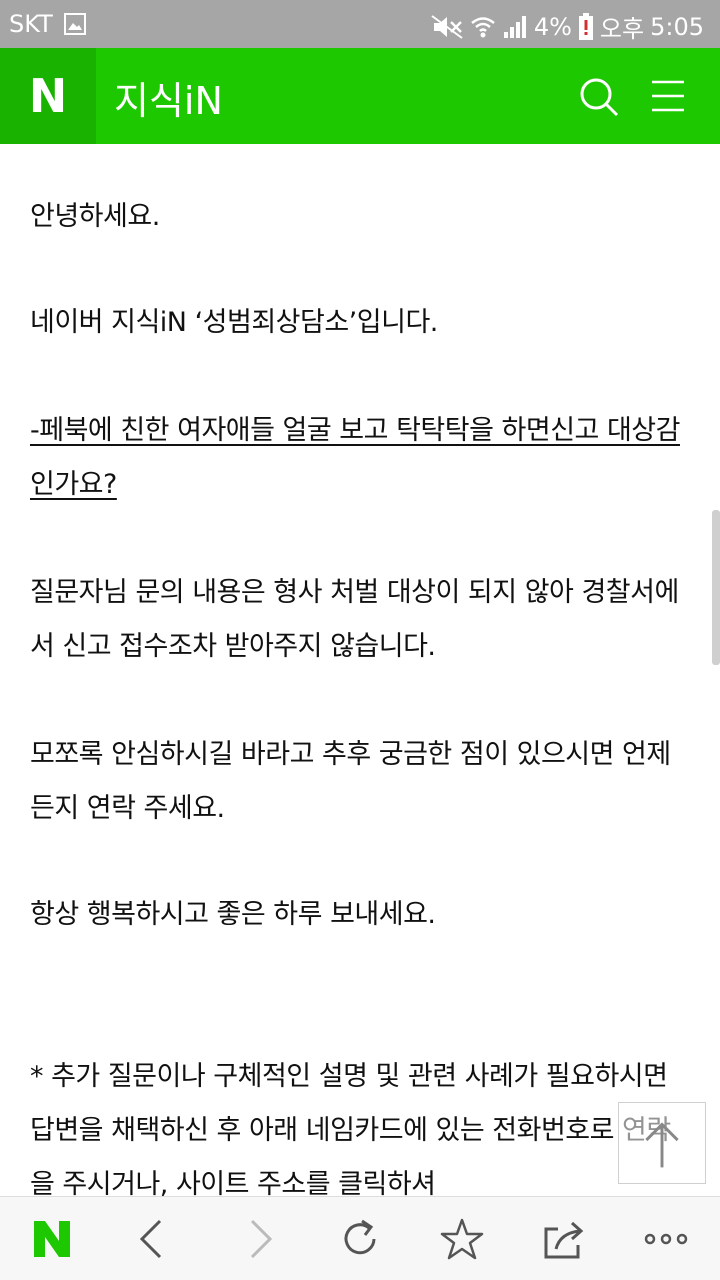 The width and height of the screenshot is (720, 1280). I want to click on bottom-toolbar, so click(360, 1238).